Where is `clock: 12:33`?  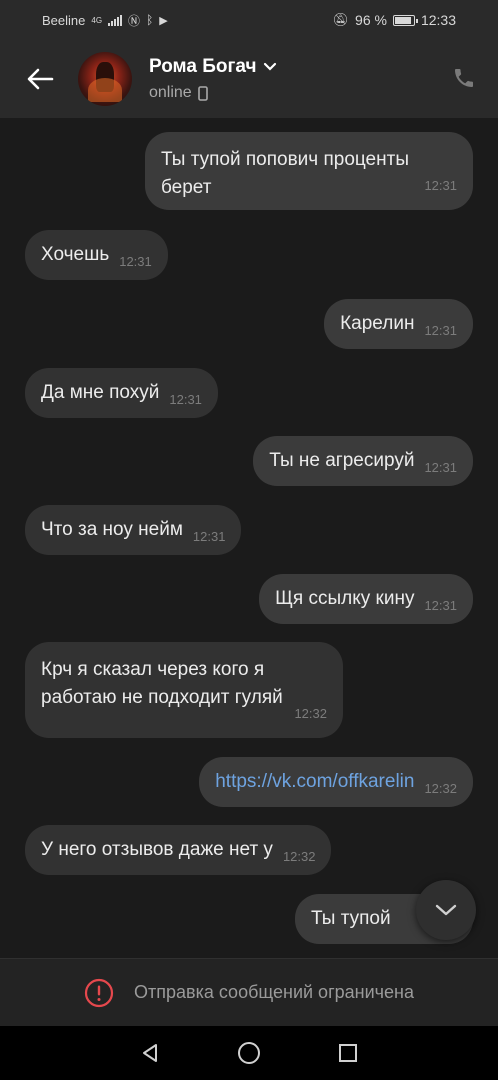
clock: 12:33 is located at coordinates (438, 20).